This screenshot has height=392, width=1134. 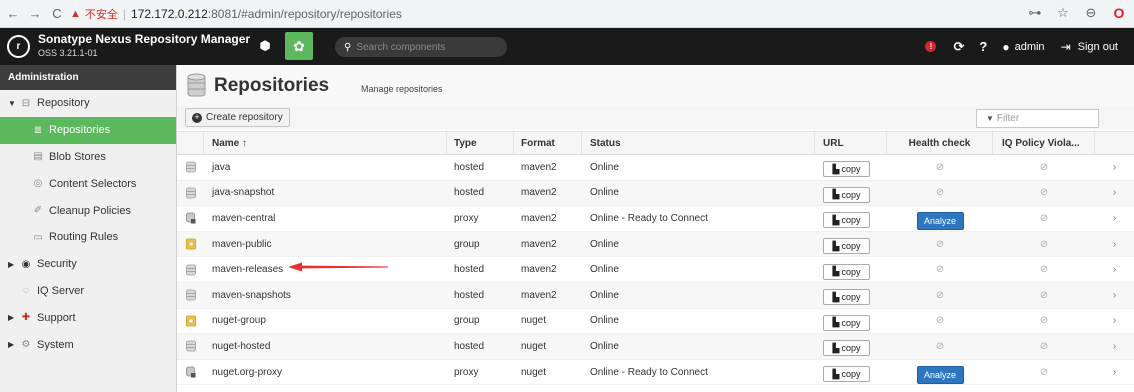 I want to click on sidebar-item-system: ▶ ⚙ System, so click(x=88, y=344).